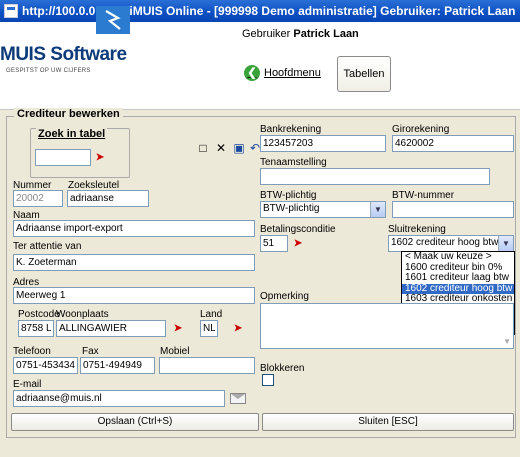  Describe the element at coordinates (453, 209) in the screenshot. I see `btw-nummer-field` at that location.